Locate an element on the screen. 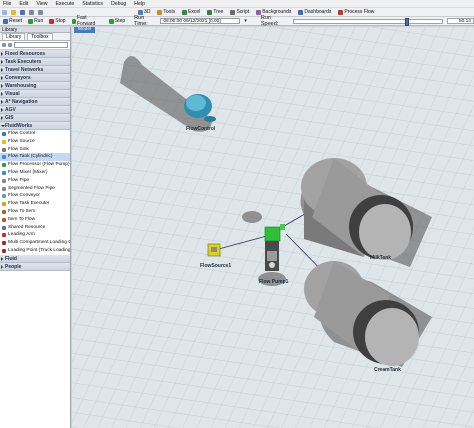 The image size is (474, 428). library-section-gis: GIS is located at coordinates (35, 118).